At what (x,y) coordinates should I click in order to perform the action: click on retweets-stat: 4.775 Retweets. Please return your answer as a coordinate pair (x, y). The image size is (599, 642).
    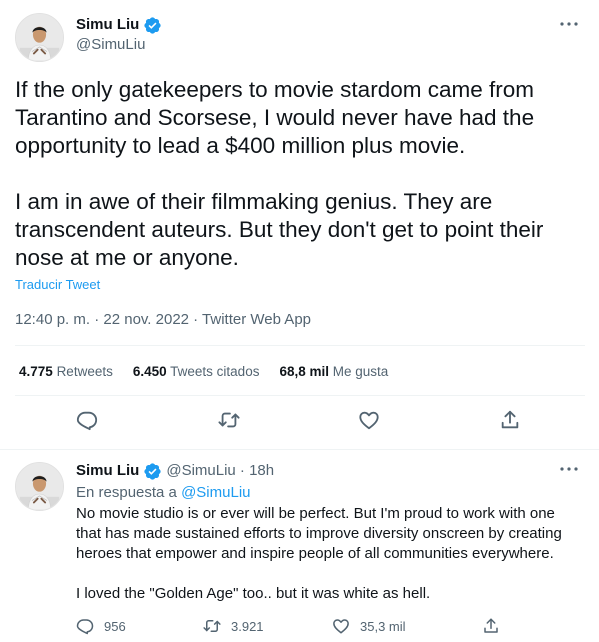
    Looking at the image, I should click on (66, 372).